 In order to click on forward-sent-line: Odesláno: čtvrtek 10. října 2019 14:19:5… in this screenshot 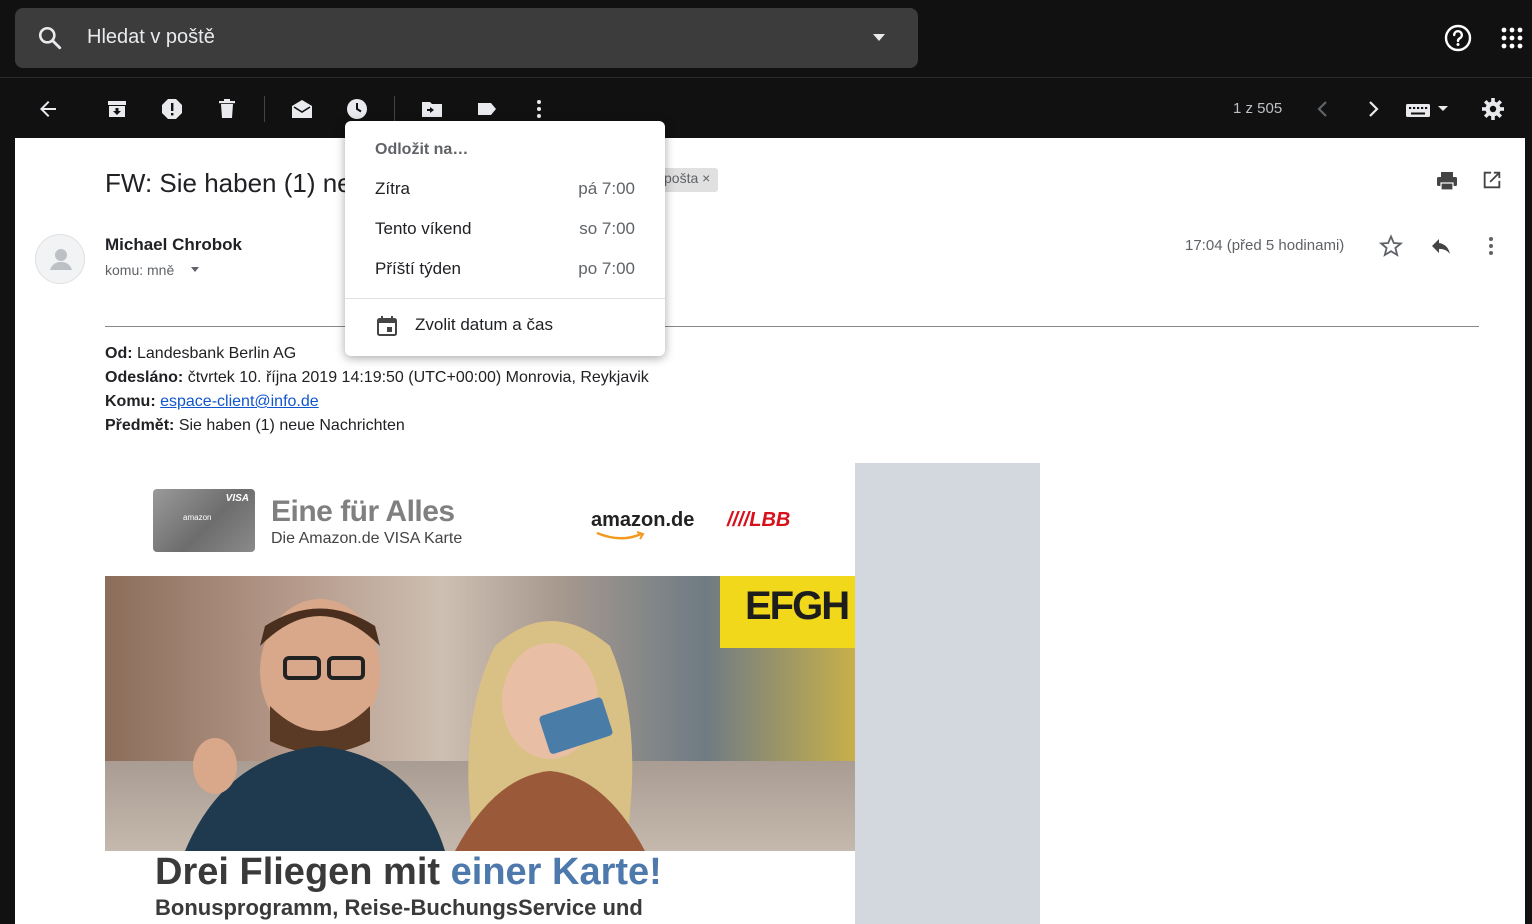, I will do `click(377, 378)`.